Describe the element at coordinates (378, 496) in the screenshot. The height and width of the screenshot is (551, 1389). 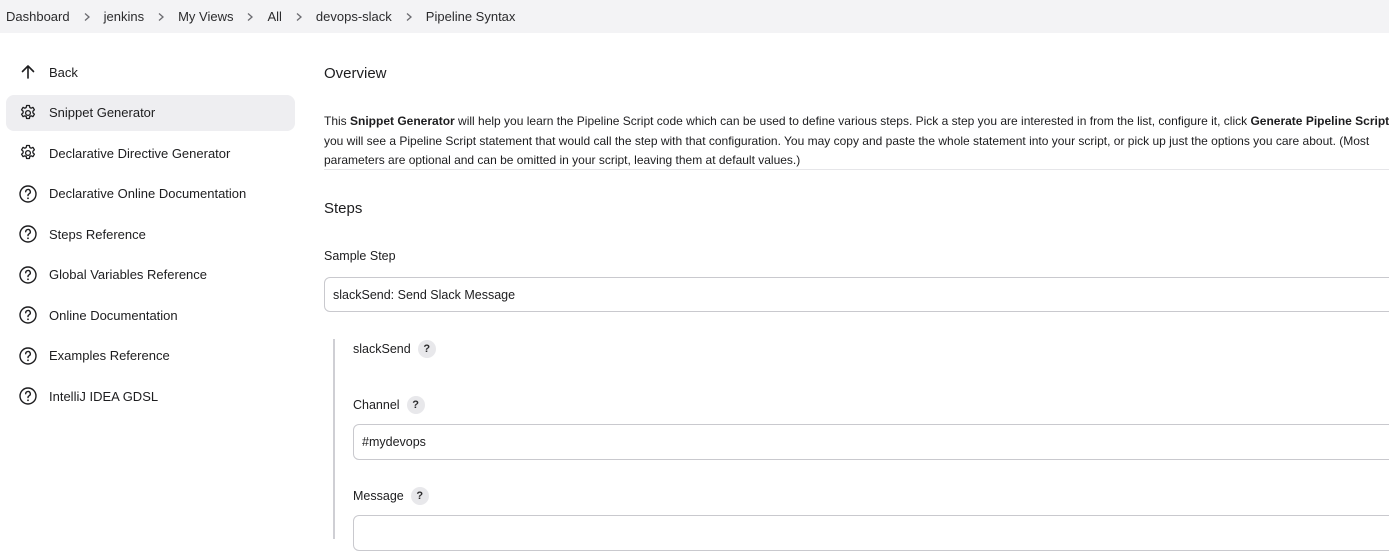
I see `message-label-text: Message` at that location.